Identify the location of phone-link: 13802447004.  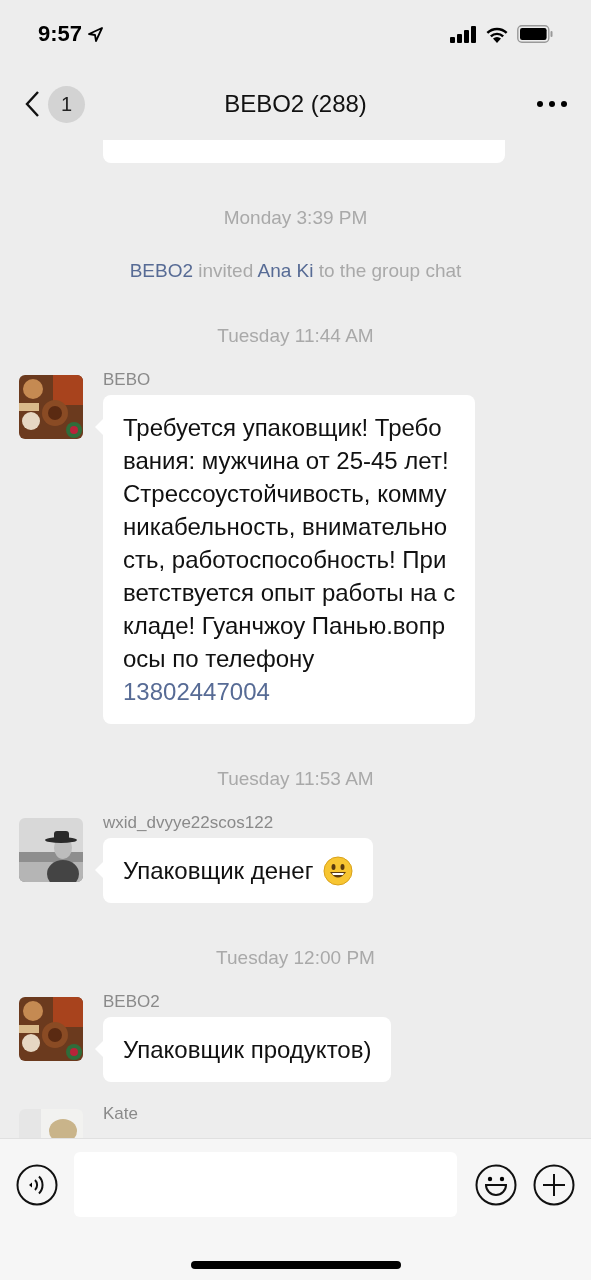
(196, 691).